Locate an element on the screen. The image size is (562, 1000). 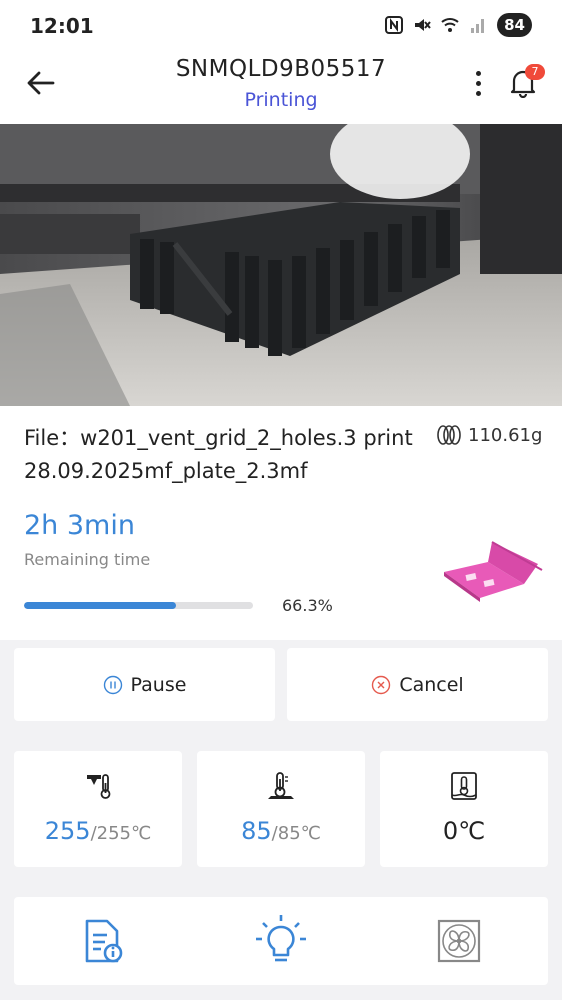
fan-control-button is located at coordinates (459, 941).